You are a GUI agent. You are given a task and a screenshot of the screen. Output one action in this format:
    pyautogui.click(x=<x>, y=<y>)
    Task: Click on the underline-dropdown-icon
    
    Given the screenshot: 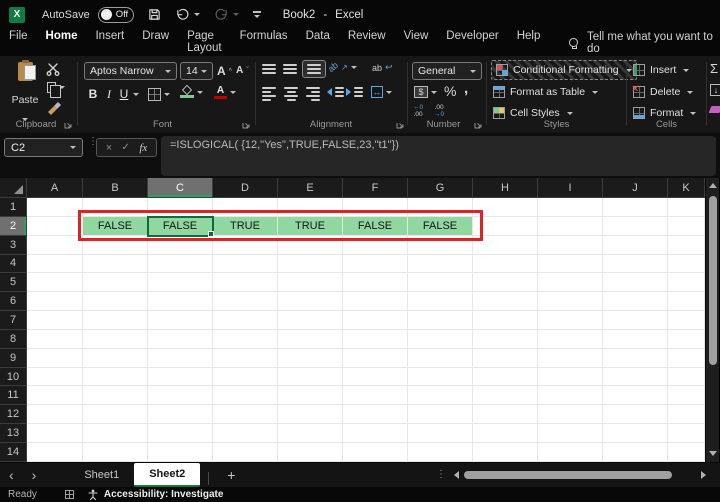 What is the action you would take?
    pyautogui.click(x=136, y=94)
    